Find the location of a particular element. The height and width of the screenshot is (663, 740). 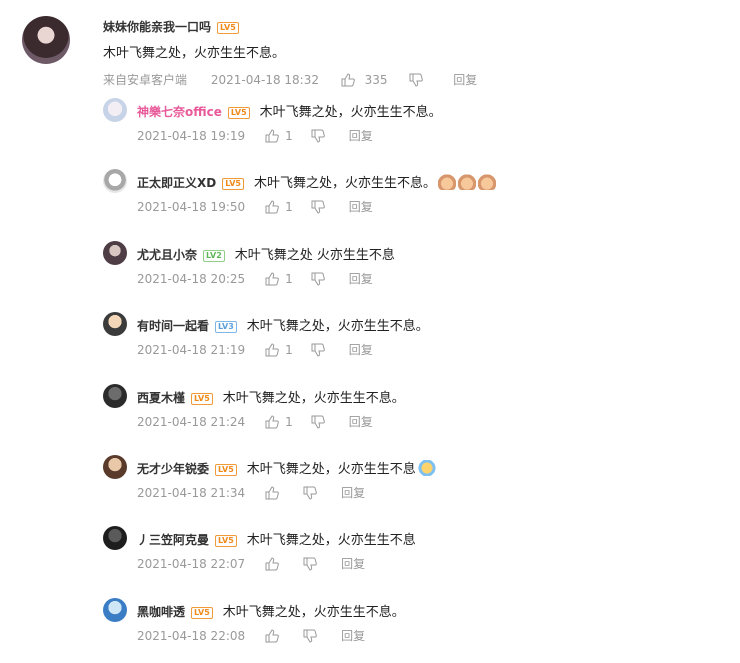

timestamp: 2021-04-18 19:19 is located at coordinates (191, 135).